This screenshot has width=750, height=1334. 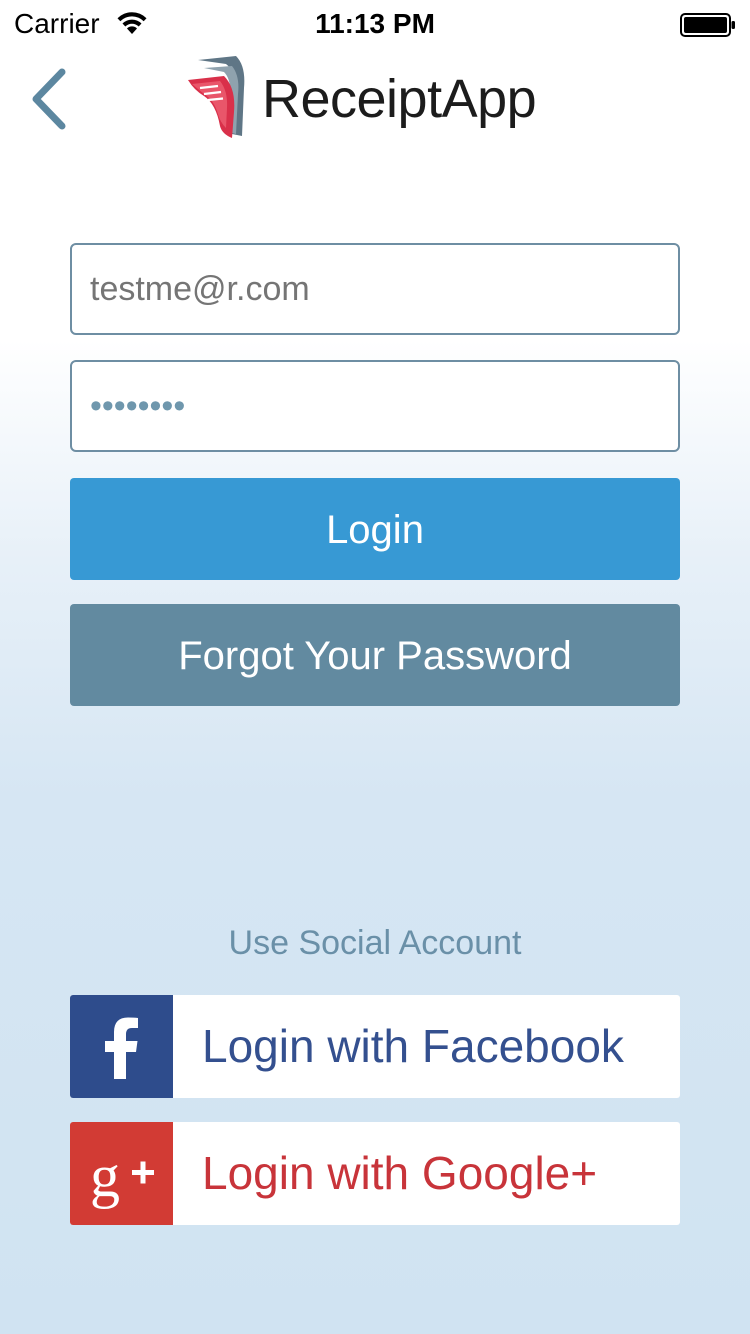 I want to click on social-heading: Use Social Account, so click(x=375, y=943).